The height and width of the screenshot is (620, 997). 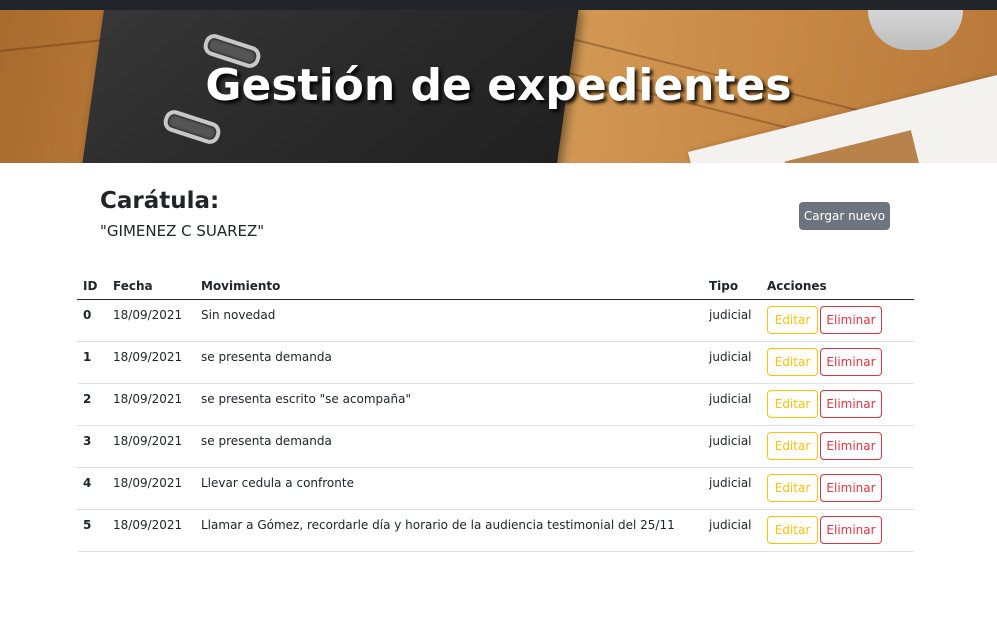 I want to click on page-title: Gestión de expedientes, so click(x=498, y=85).